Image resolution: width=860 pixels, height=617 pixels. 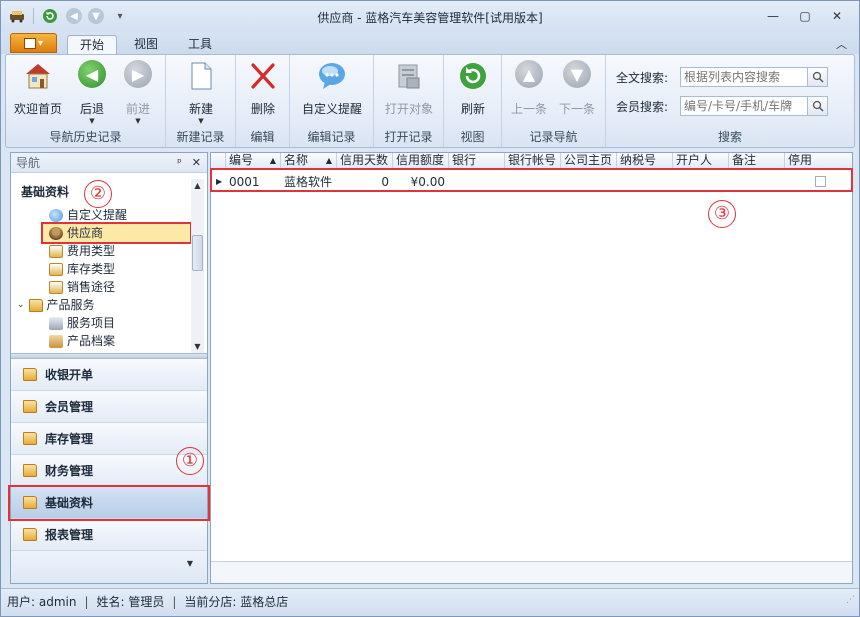 I want to click on tab-home: 开始, so click(x=92, y=44).